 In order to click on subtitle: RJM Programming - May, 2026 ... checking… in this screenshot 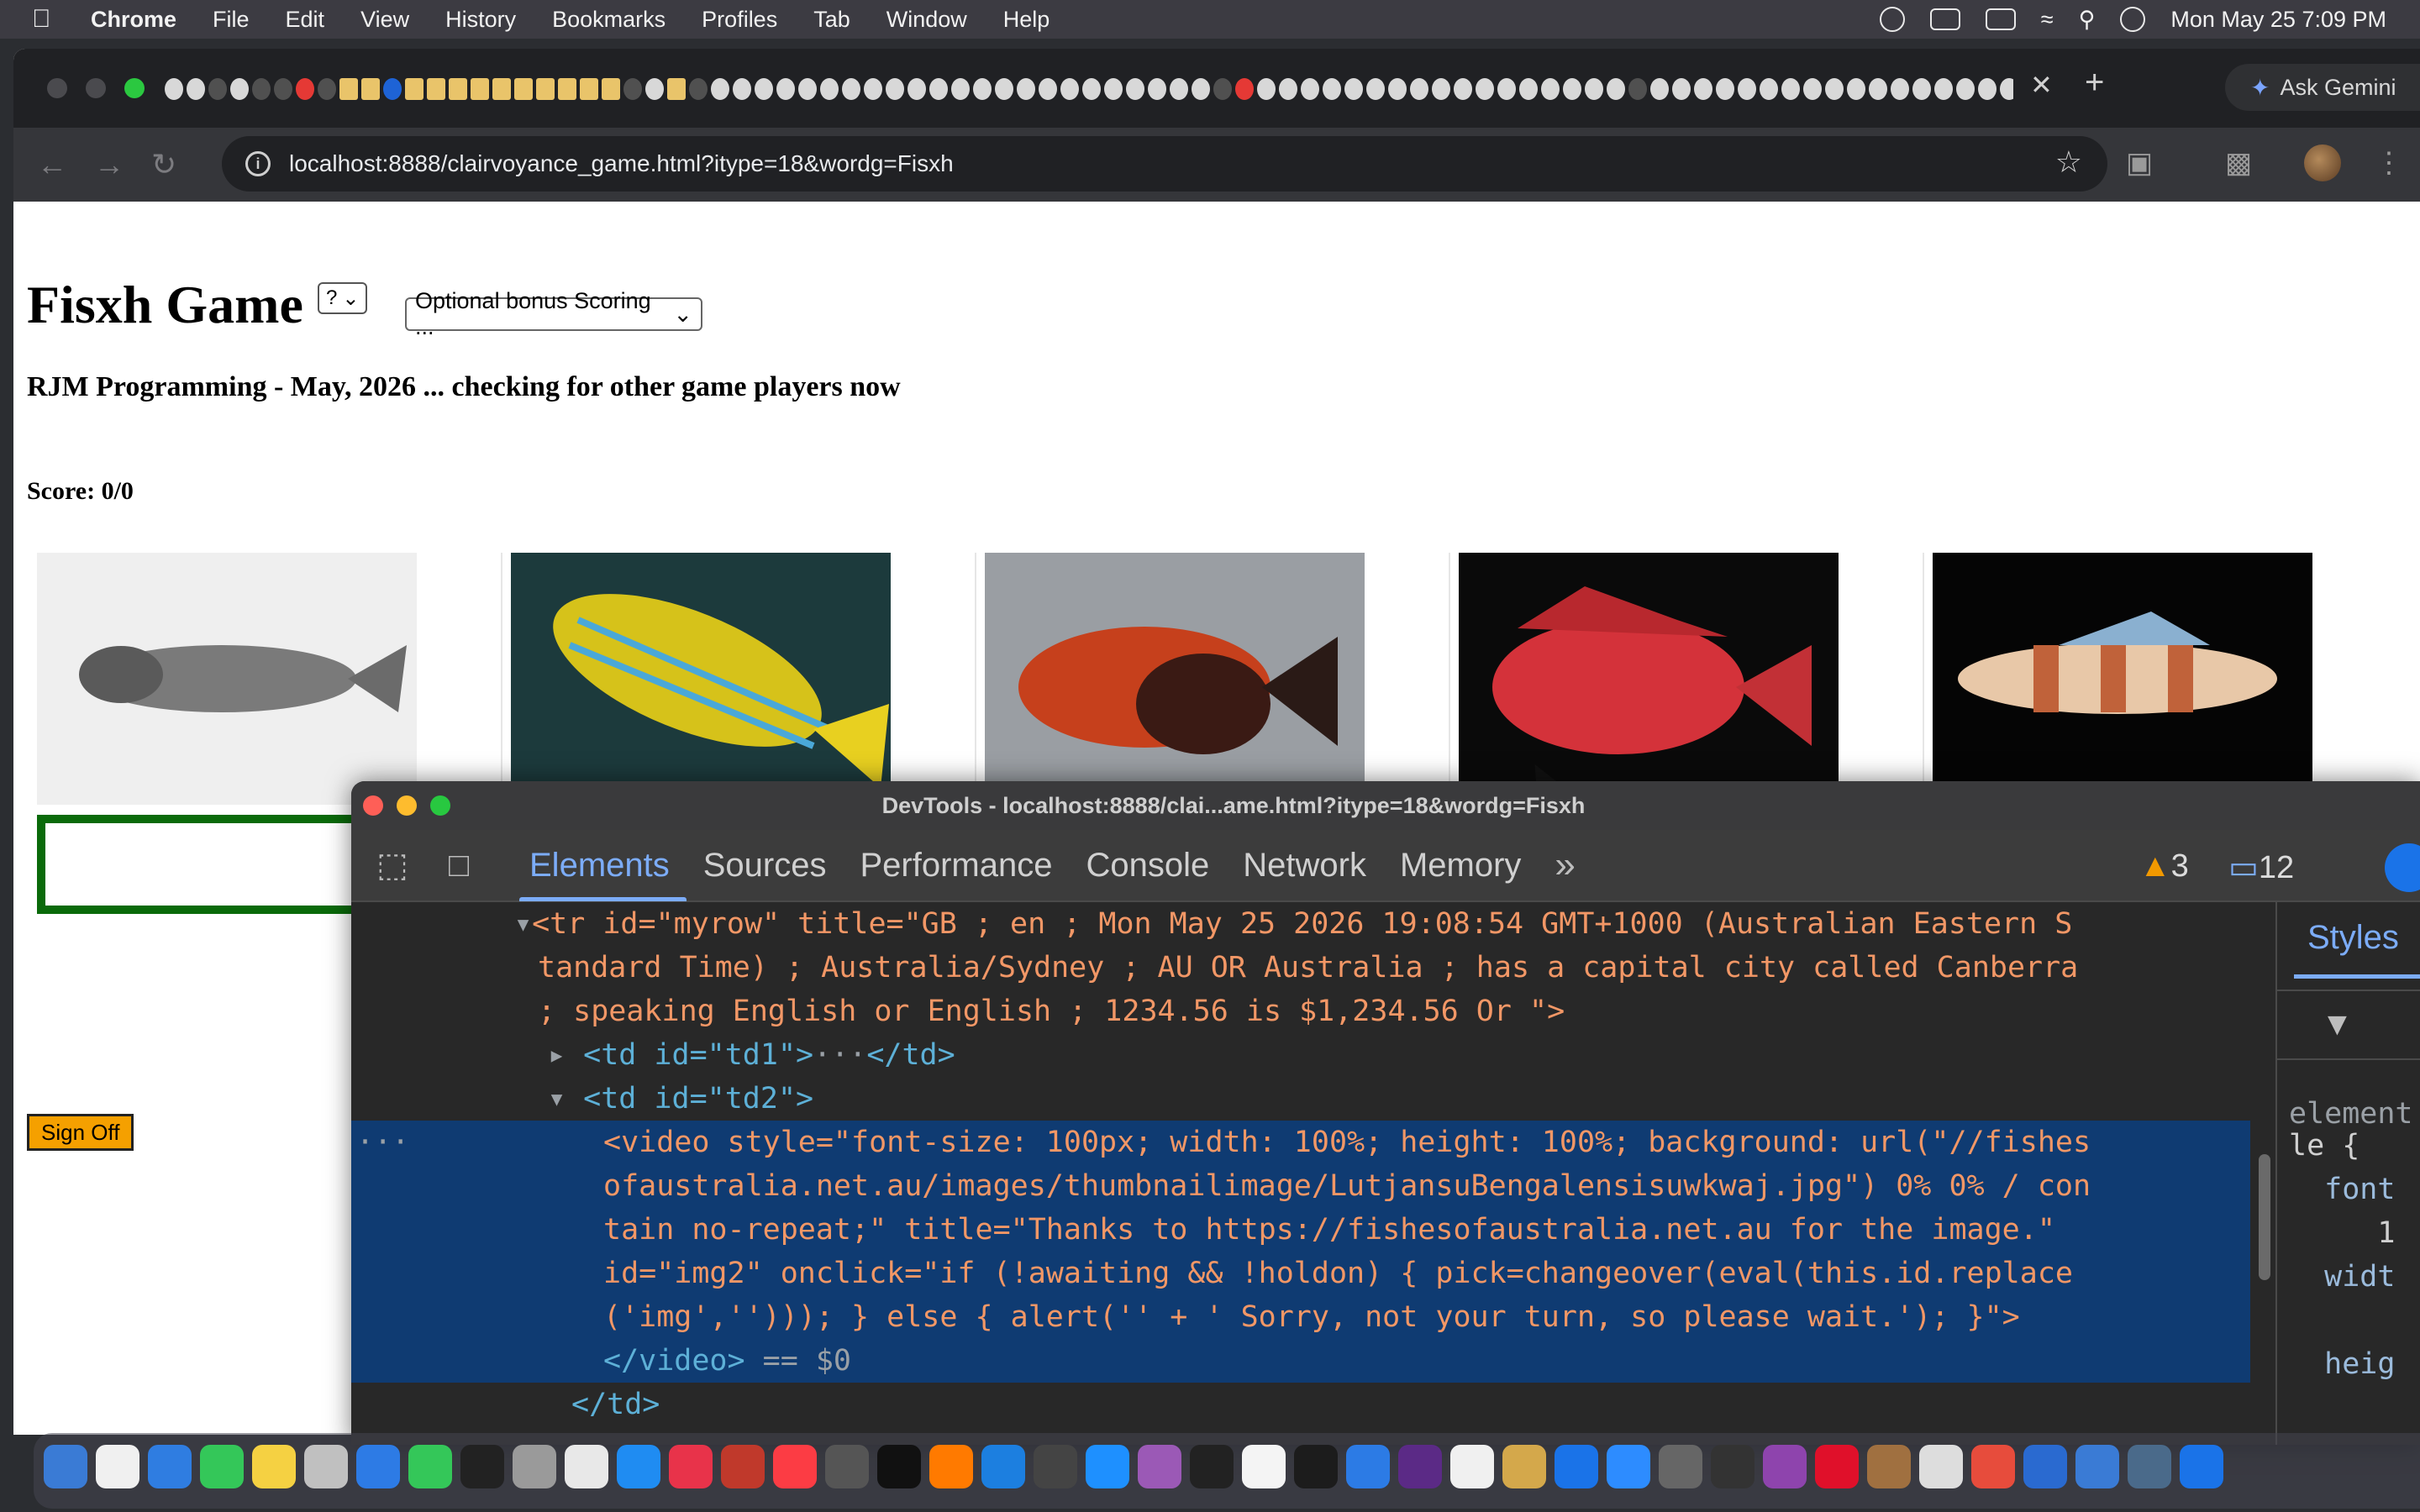, I will do `click(464, 386)`.